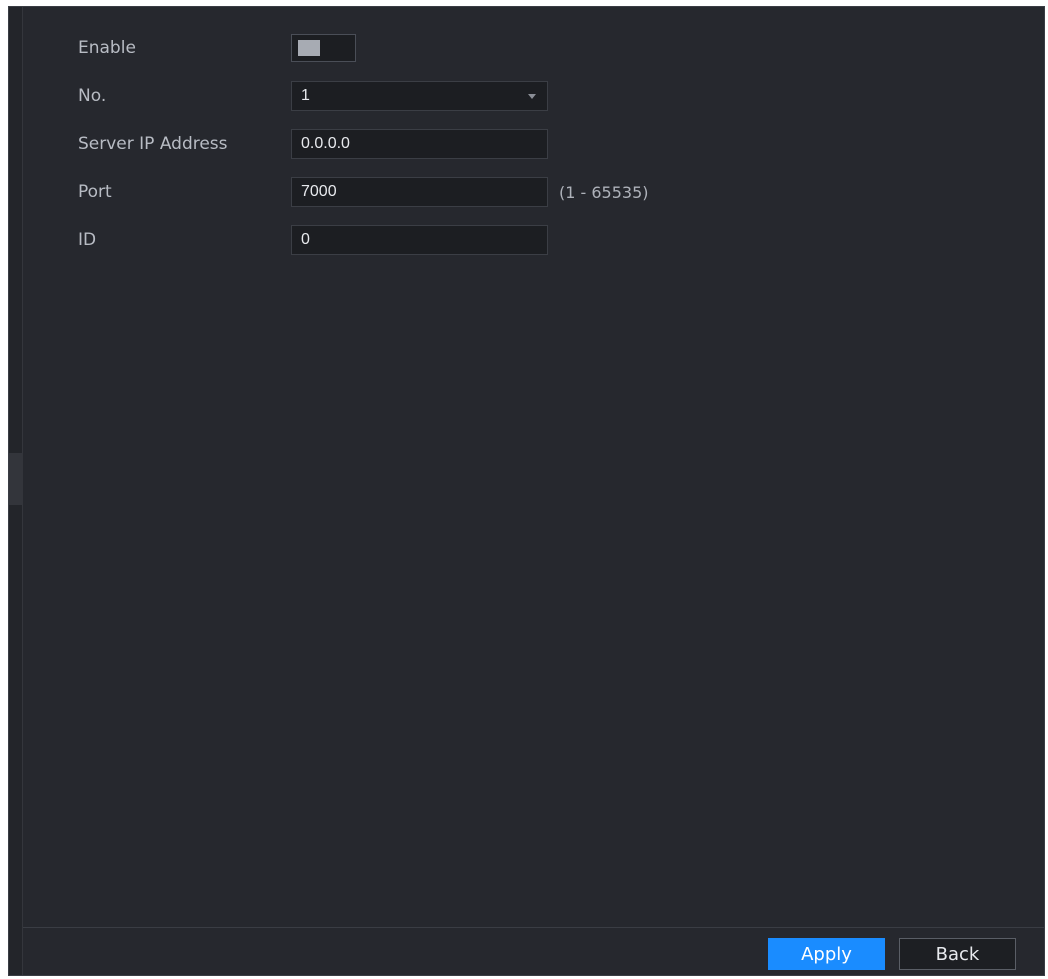 This screenshot has height=979, width=1048. Describe the element at coordinates (319, 191) in the screenshot. I see `port-value: 7000` at that location.